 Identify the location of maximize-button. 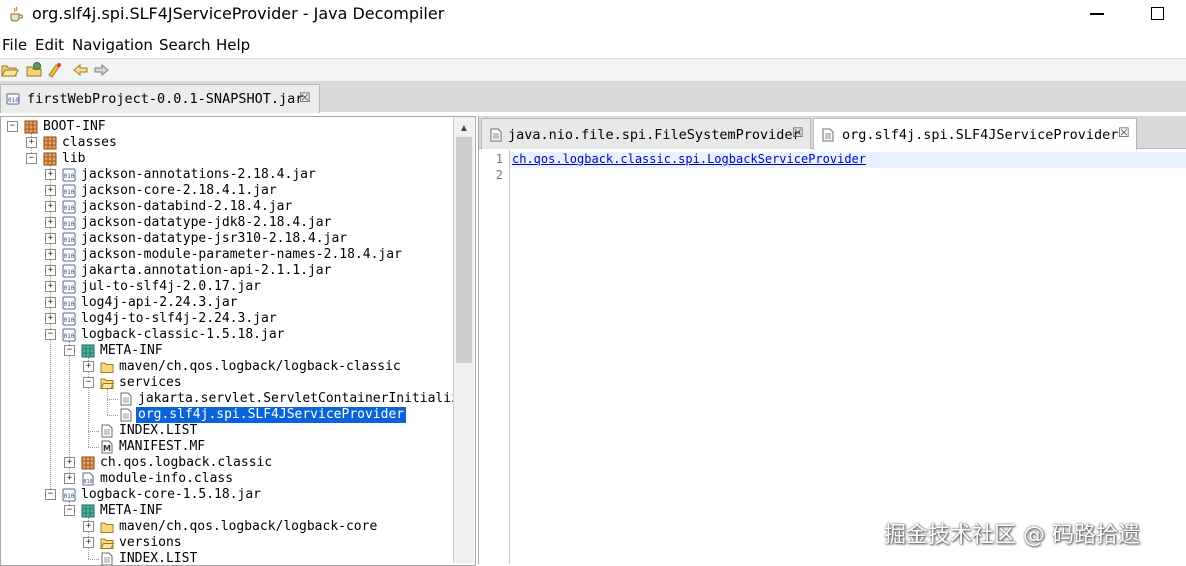
(1157, 13).